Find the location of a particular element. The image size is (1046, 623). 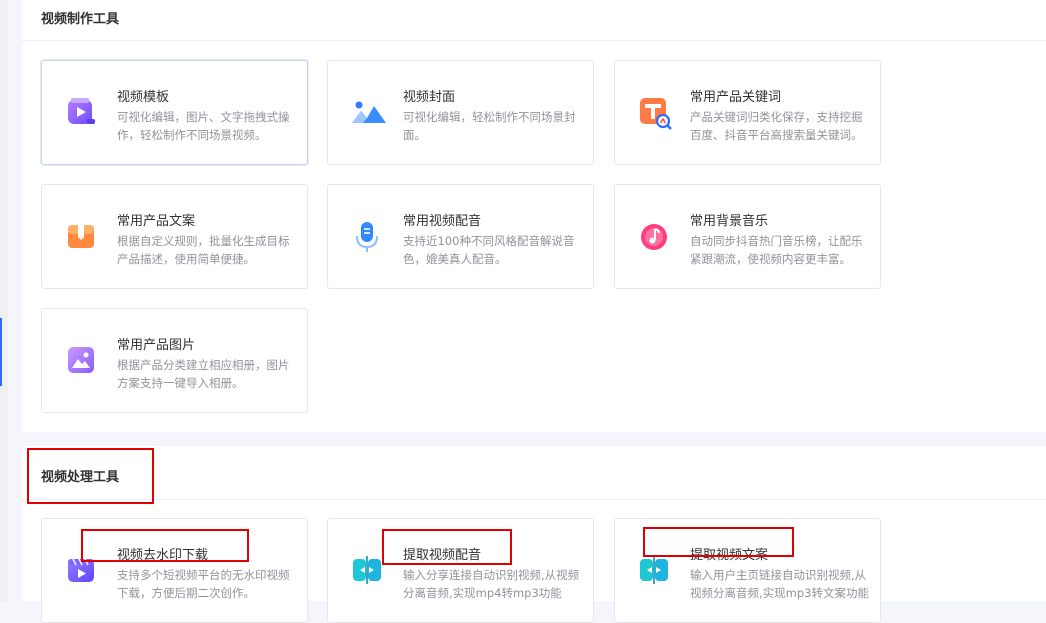

card-description: 根据自定义规则，批量化生成目标产品描述，使用简单便捷。 is located at coordinates (203, 250).